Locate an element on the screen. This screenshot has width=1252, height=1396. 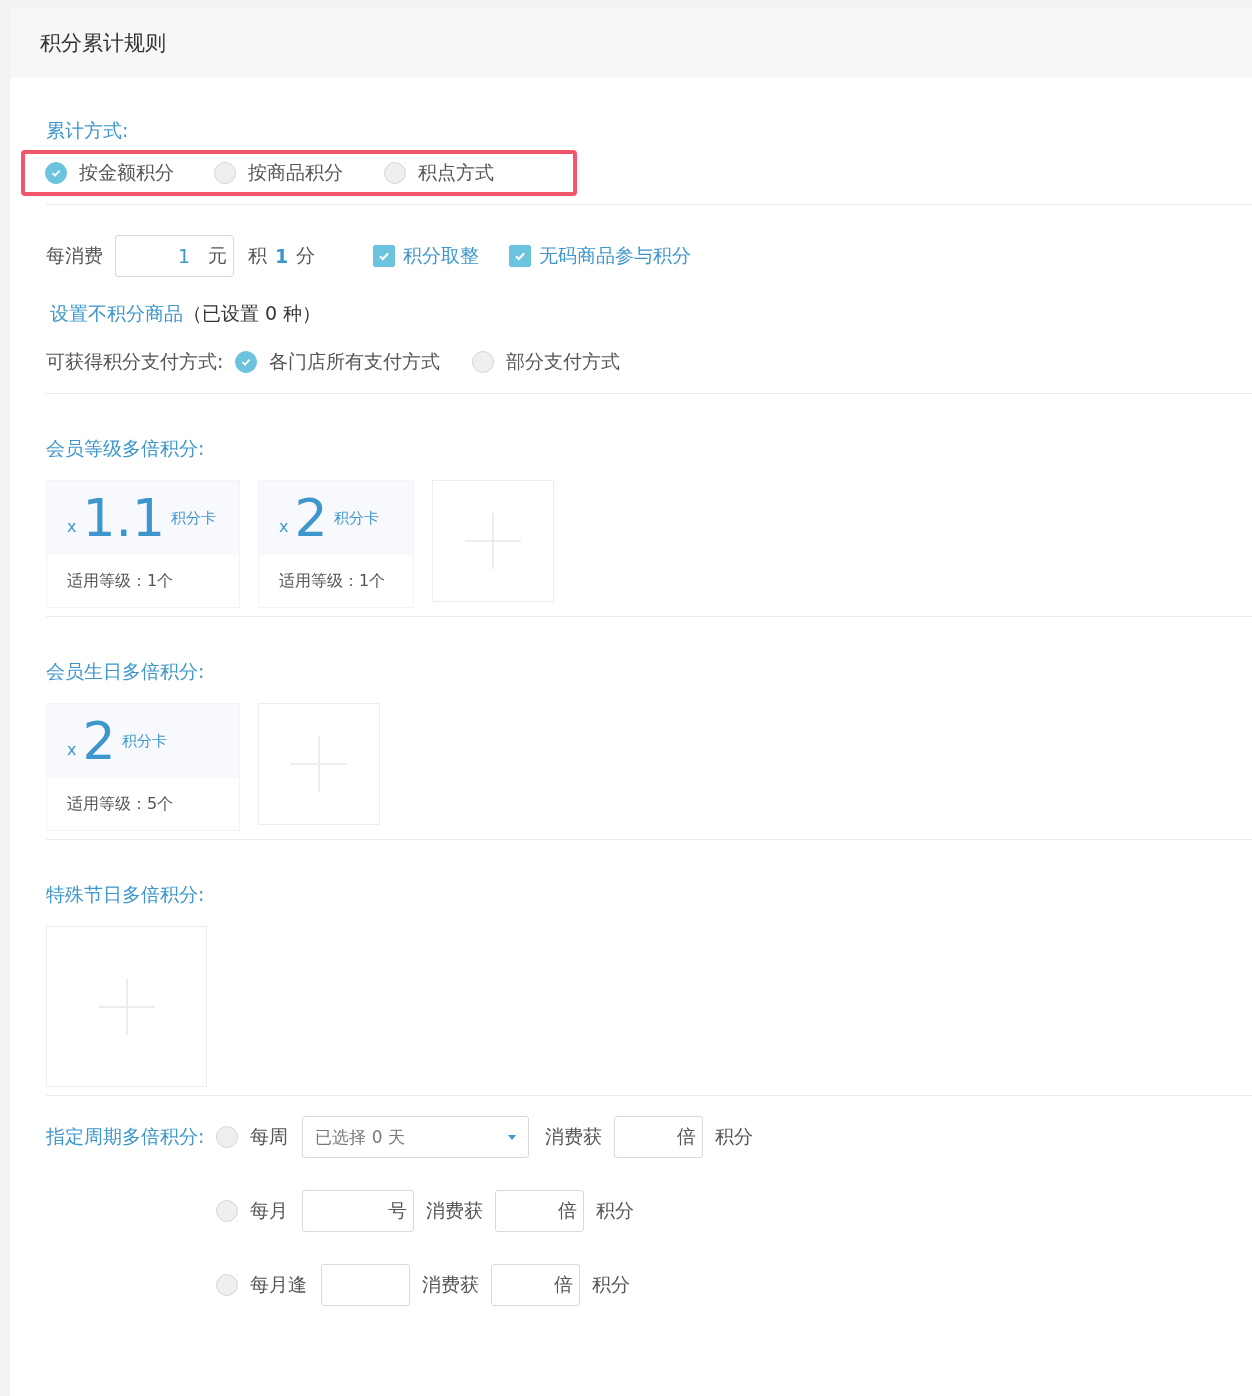
radio-label: 按商品积分 is located at coordinates (296, 172).